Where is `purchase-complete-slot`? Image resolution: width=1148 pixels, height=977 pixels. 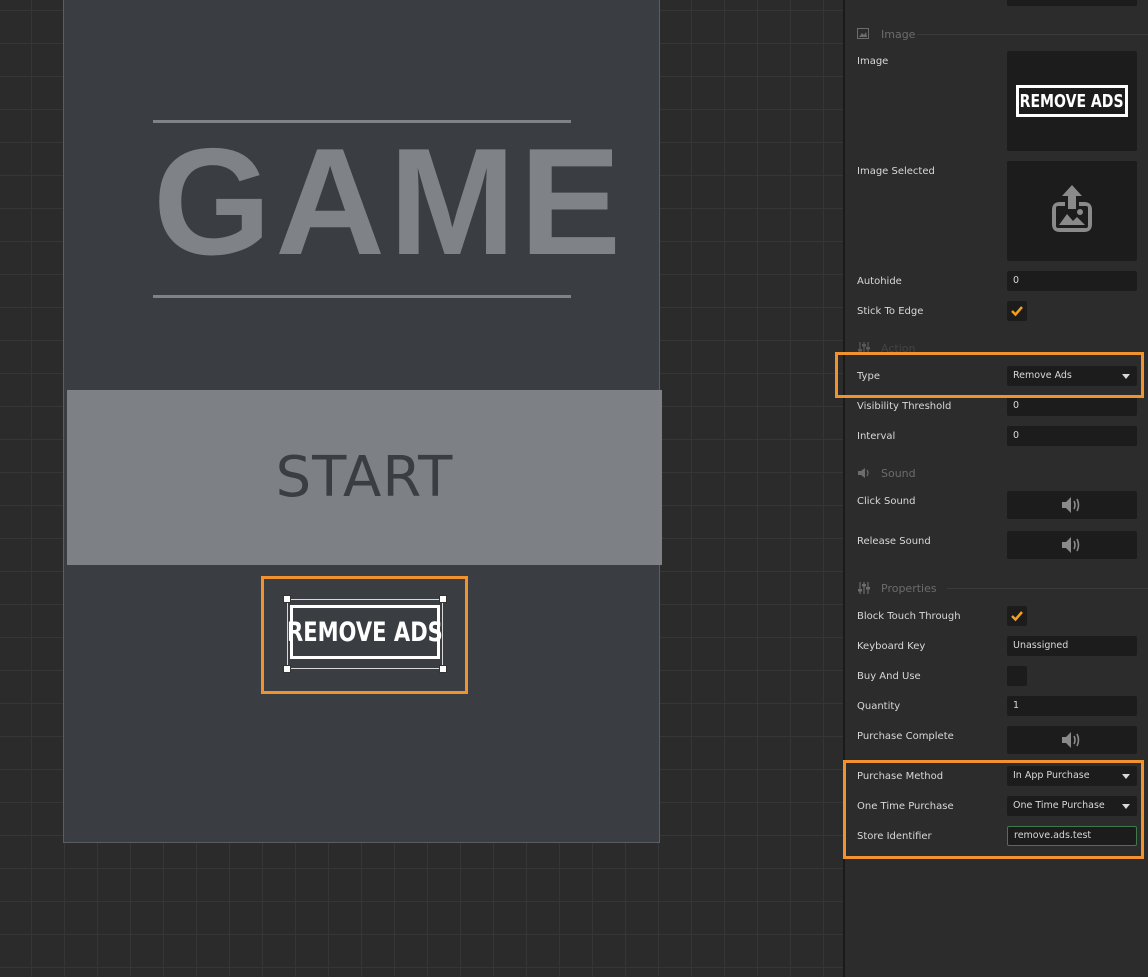 purchase-complete-slot is located at coordinates (1072, 740).